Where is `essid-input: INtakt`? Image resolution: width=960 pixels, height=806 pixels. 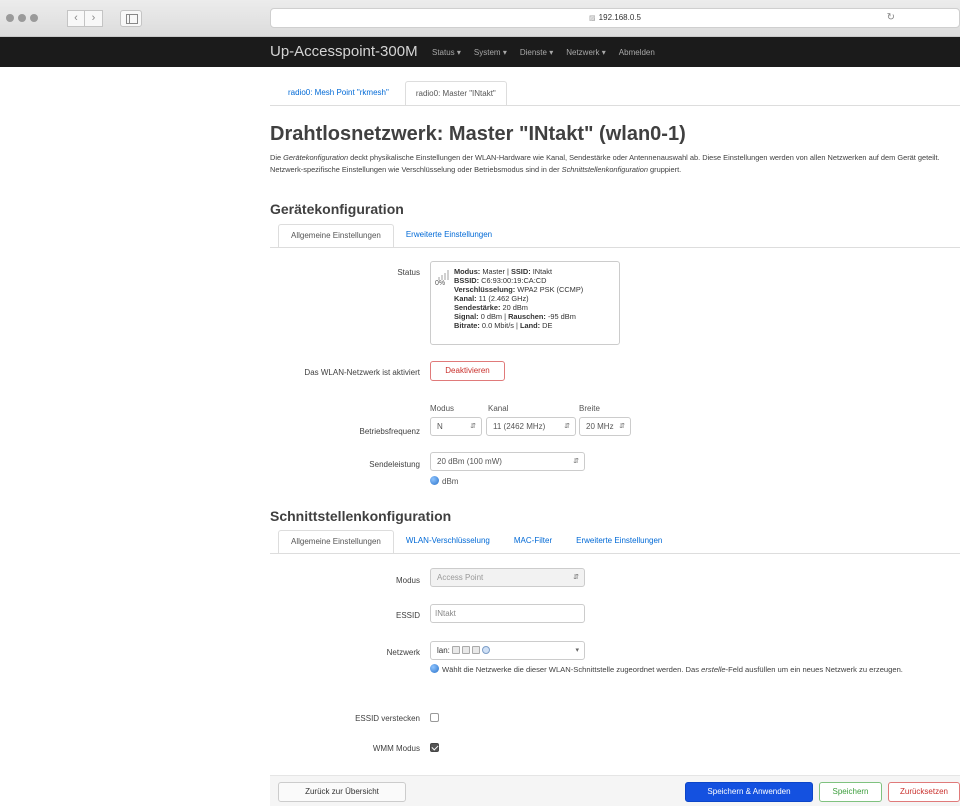
essid-input: INtakt is located at coordinates (507, 613).